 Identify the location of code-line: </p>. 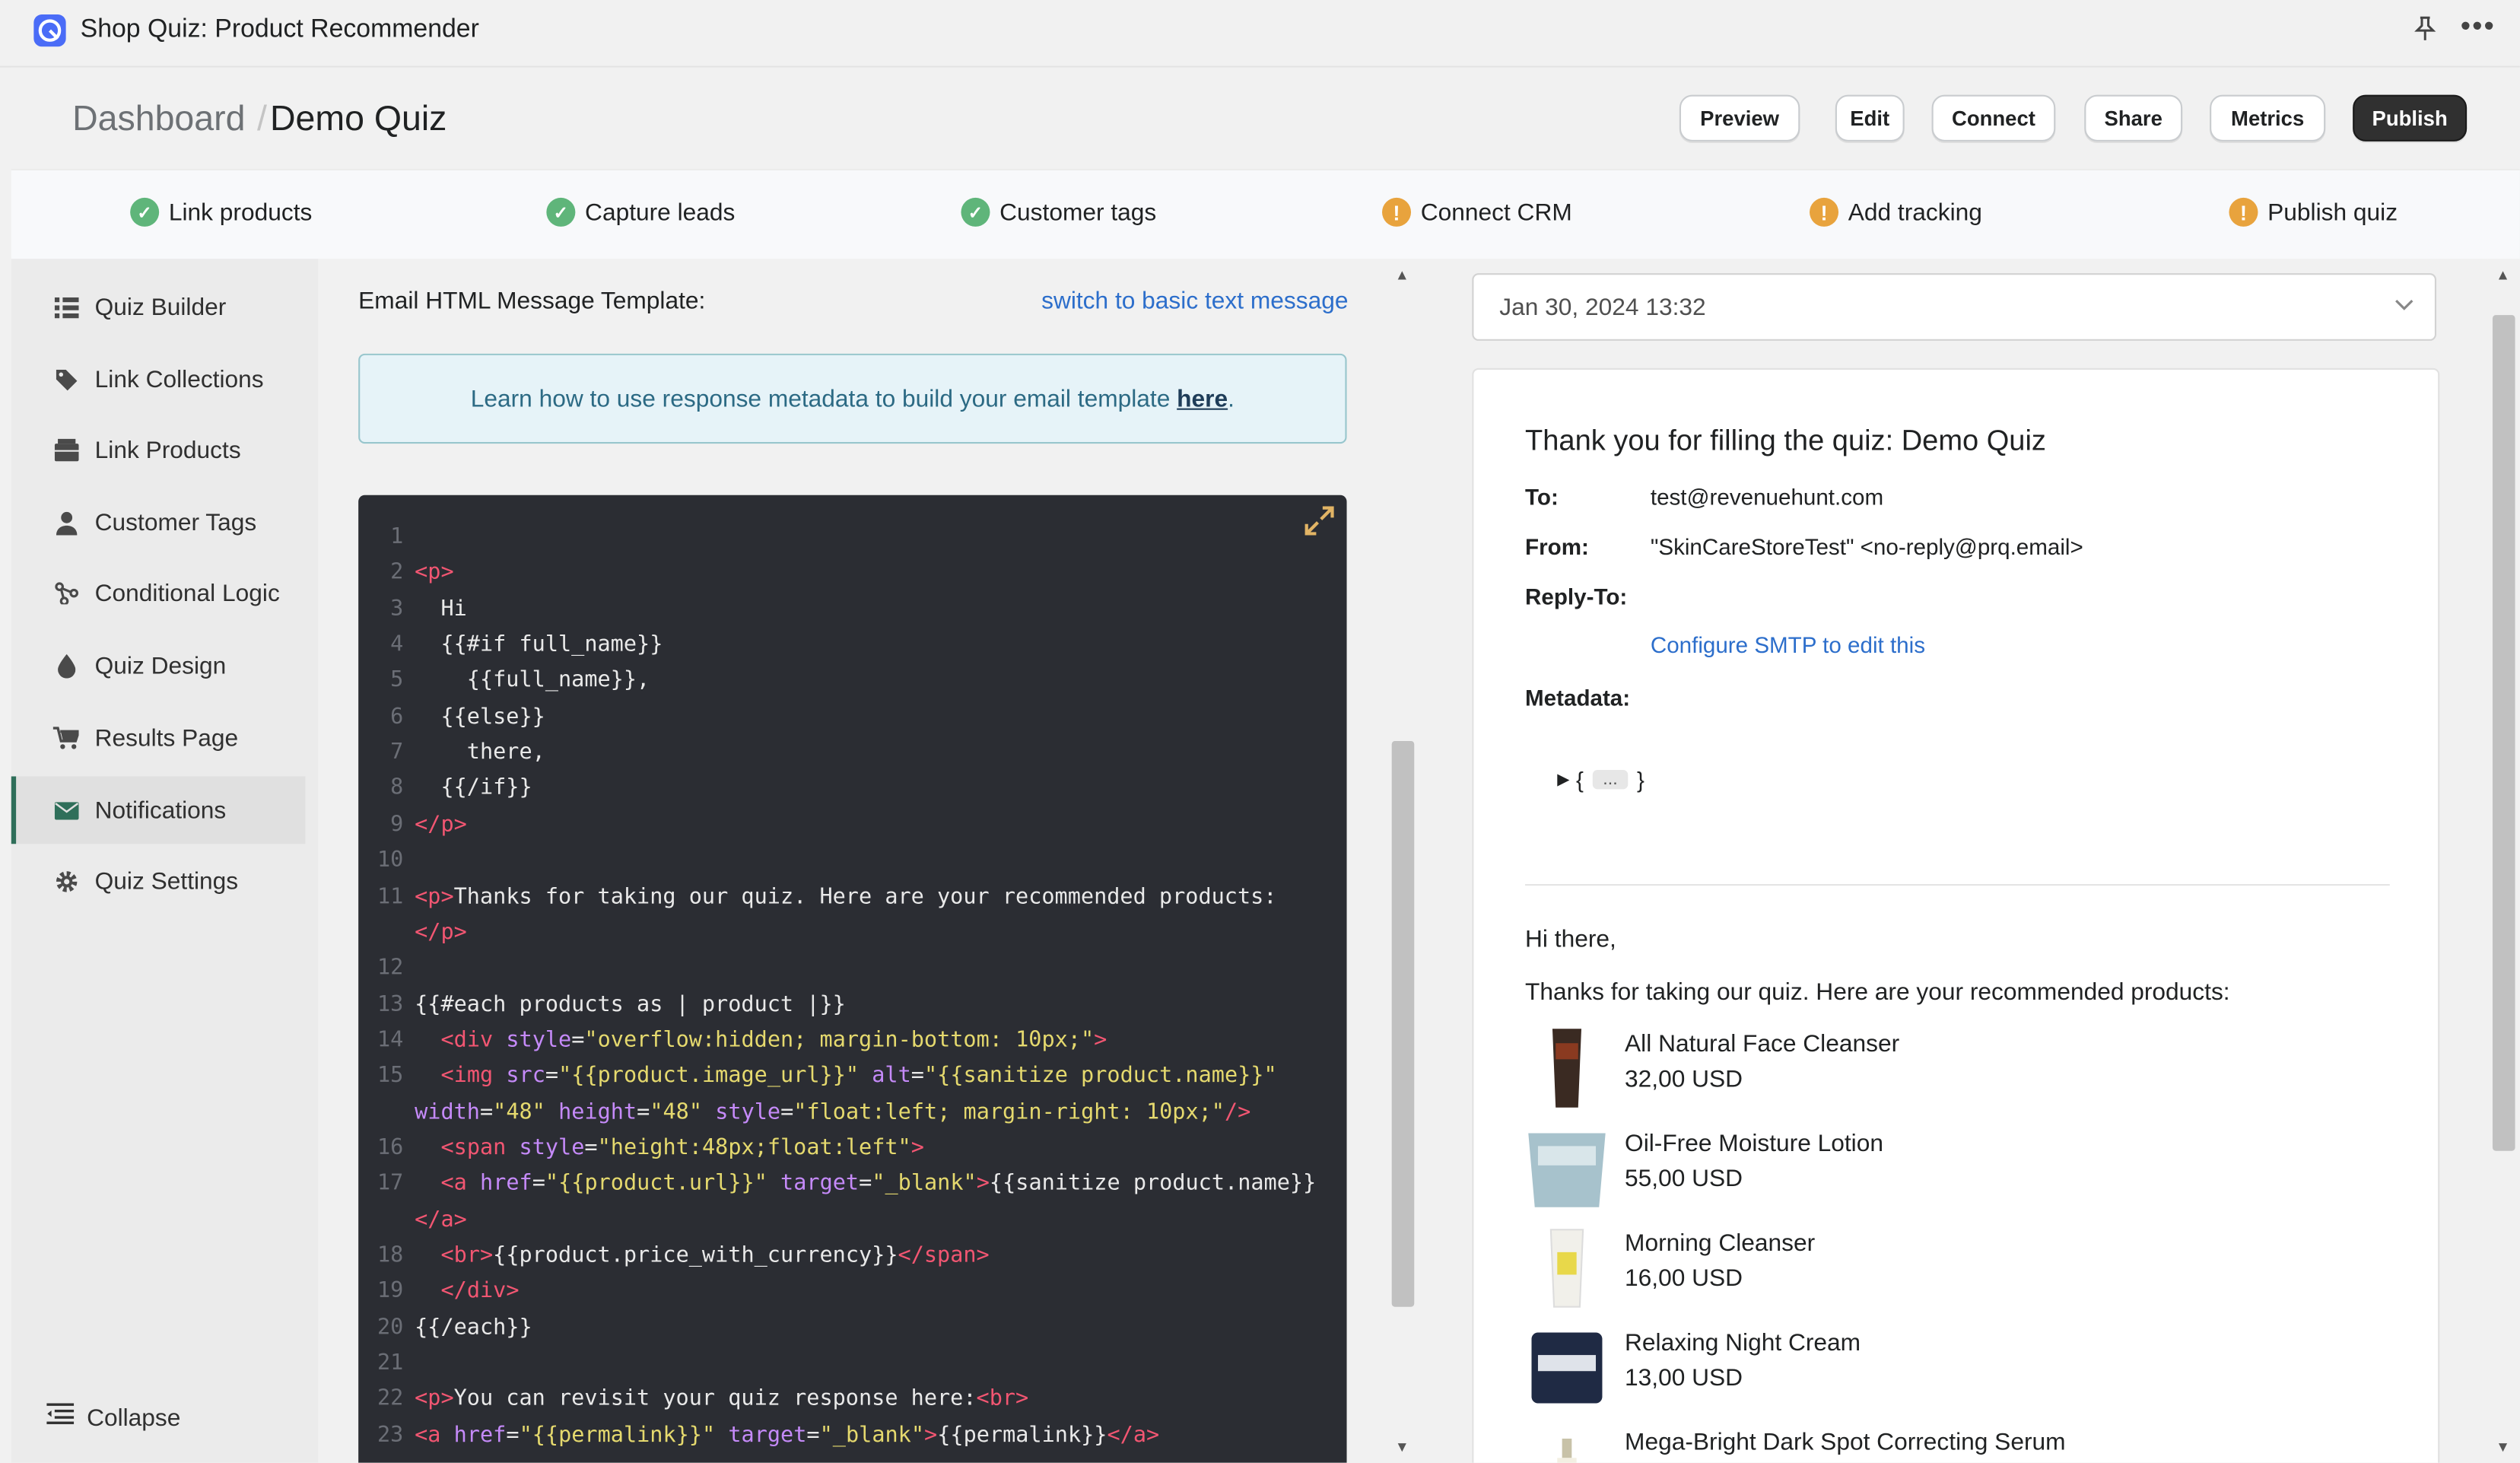
(412, 932).